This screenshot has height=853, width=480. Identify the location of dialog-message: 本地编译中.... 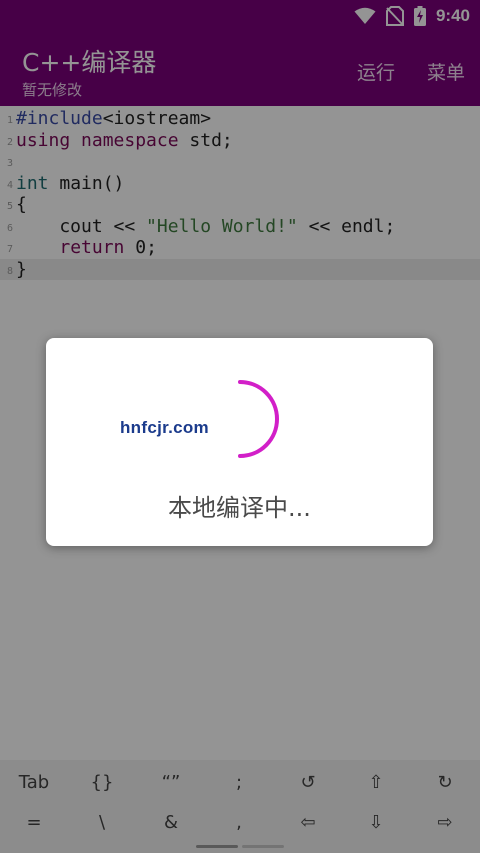
(239, 508).